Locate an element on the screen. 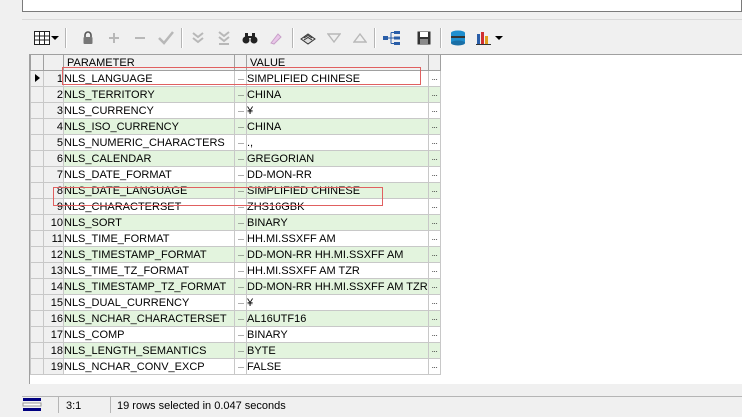  table-row: 3 NLS_CURRENCY ··· ¥ ··· is located at coordinates (235, 110).